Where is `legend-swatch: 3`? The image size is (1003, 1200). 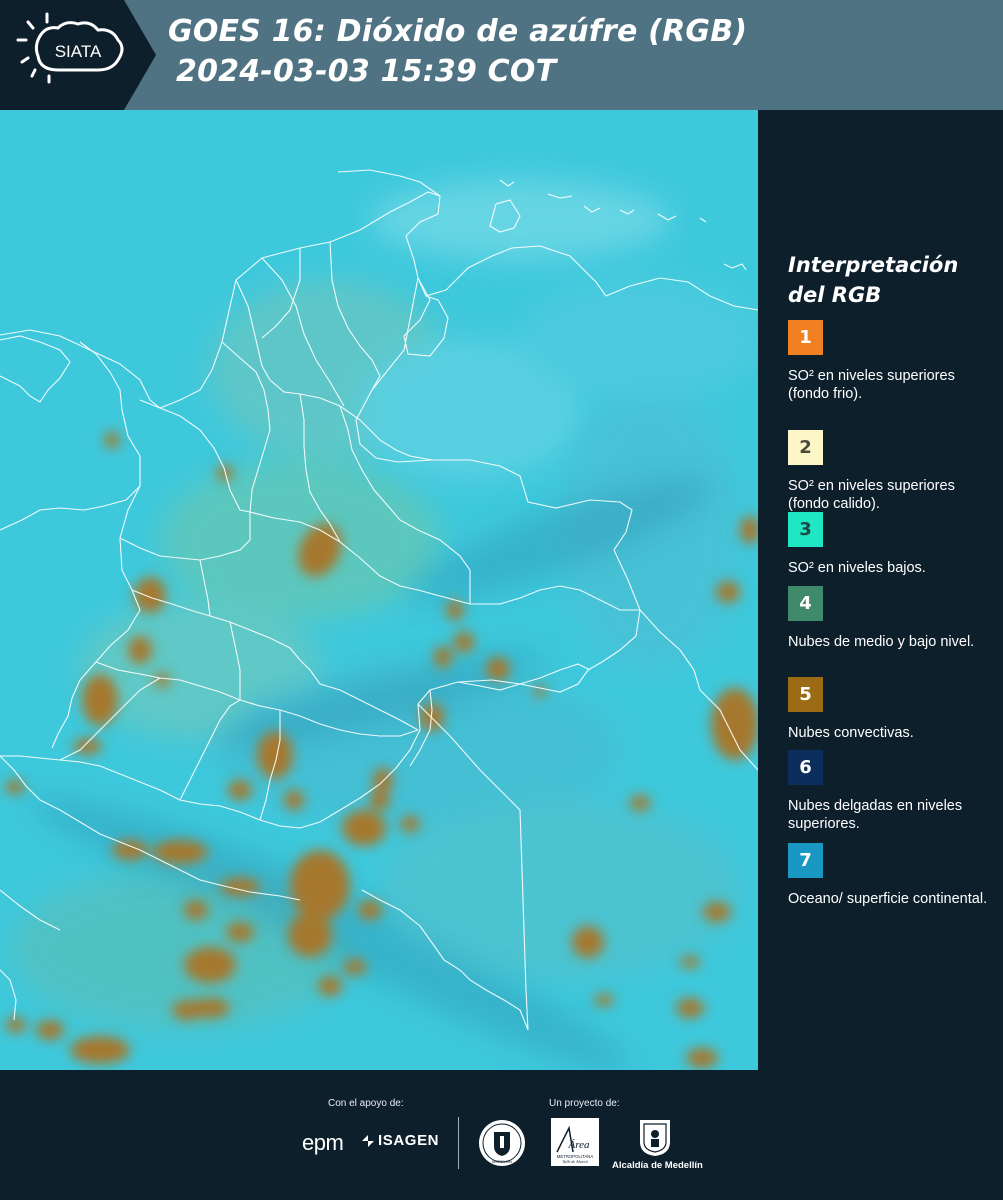
legend-swatch: 3 is located at coordinates (805, 529).